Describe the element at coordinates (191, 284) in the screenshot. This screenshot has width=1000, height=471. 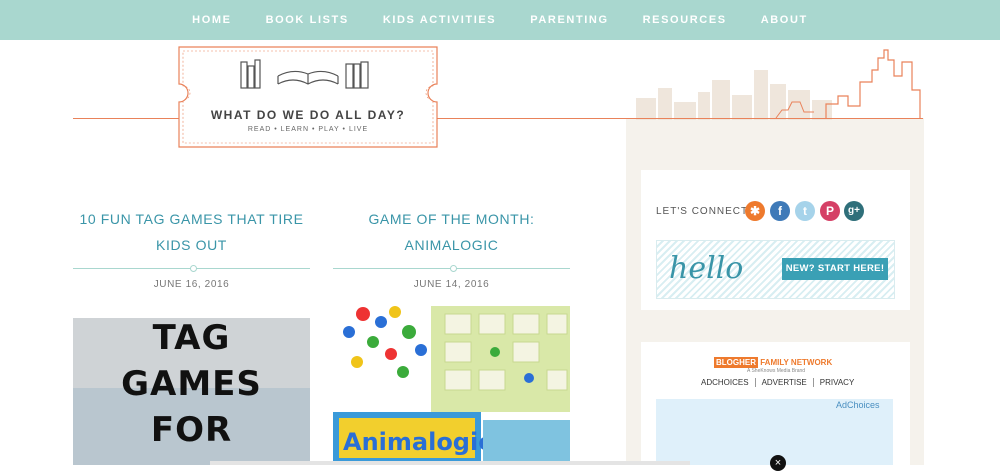
I see `post-date: JUNE 16, 2016` at that location.